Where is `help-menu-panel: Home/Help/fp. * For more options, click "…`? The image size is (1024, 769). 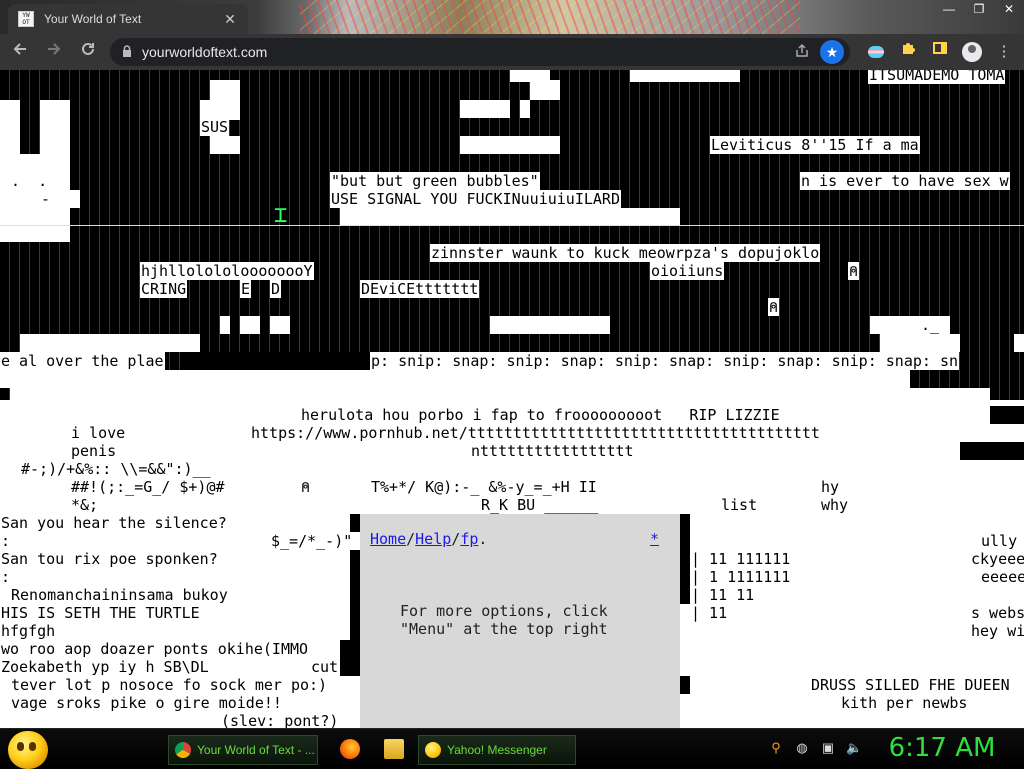 help-menu-panel: Home/Help/fp. * For more options, click "… is located at coordinates (520, 621).